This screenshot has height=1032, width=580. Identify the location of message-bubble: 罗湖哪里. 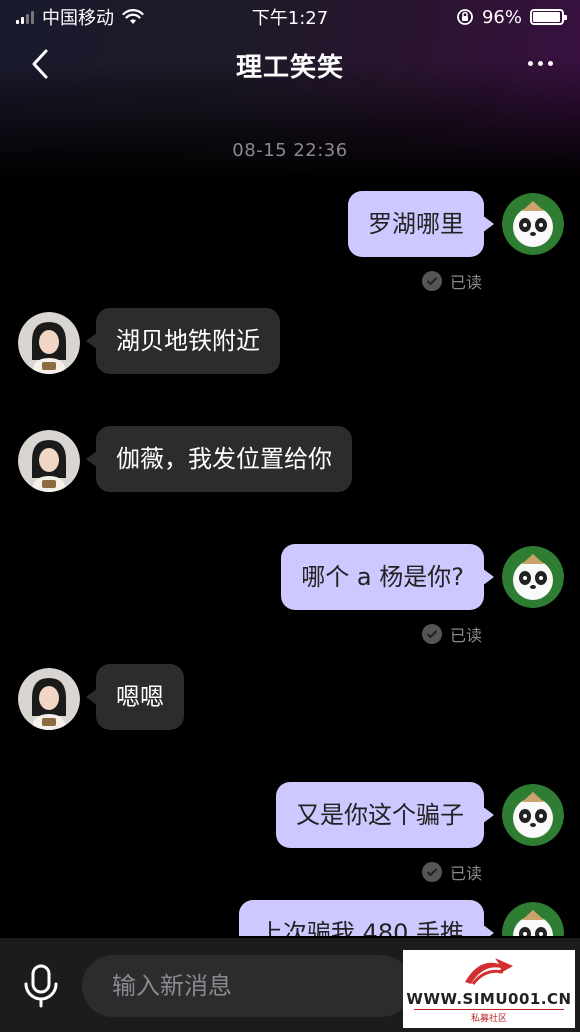
(421, 224).